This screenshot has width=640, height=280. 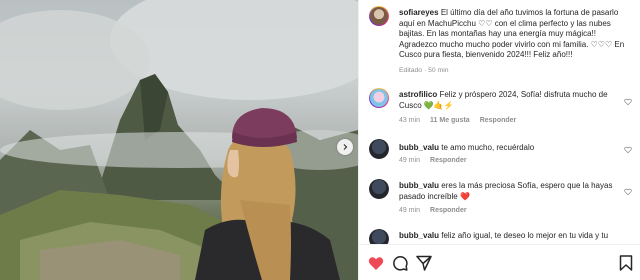 I want to click on paper-plane-icon, so click(x=424, y=263).